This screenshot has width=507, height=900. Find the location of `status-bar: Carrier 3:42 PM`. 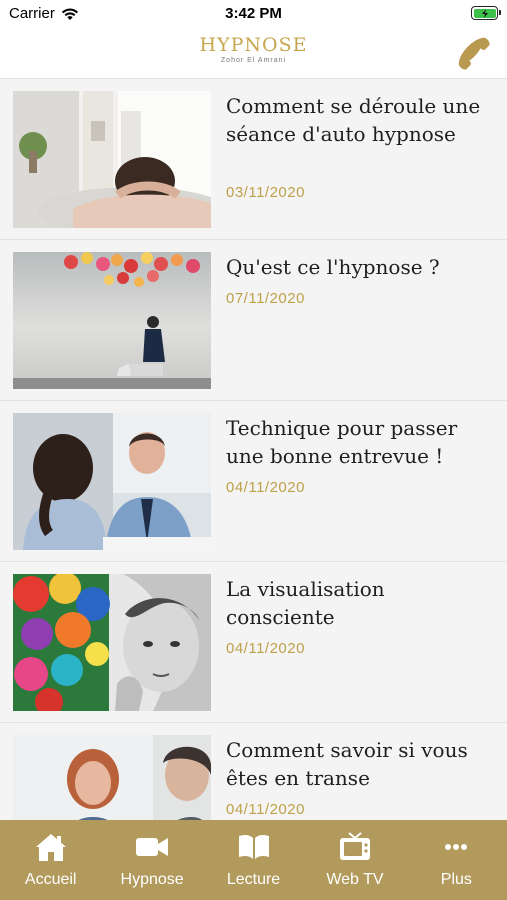

status-bar: Carrier 3:42 PM is located at coordinates (253, 14).